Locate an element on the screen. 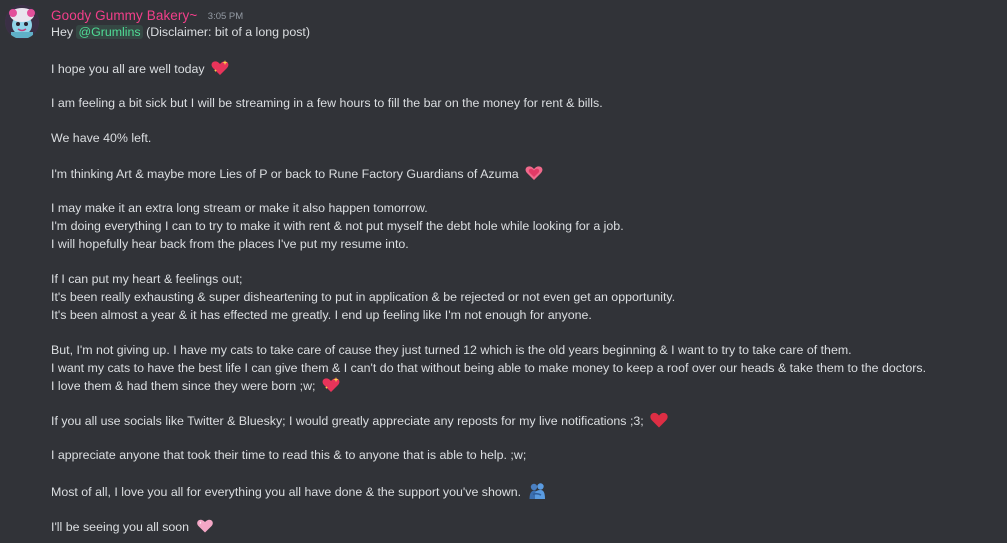 The image size is (1007, 543). greeting-prefix: Hey is located at coordinates (64, 32).